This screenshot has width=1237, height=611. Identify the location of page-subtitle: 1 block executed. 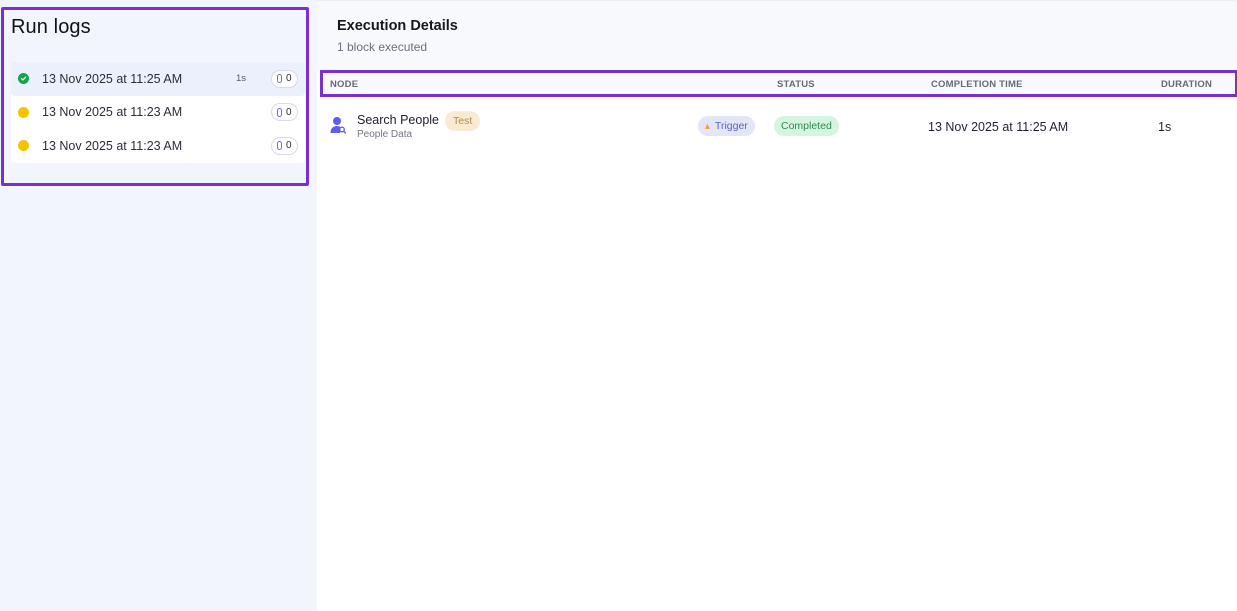
(382, 47).